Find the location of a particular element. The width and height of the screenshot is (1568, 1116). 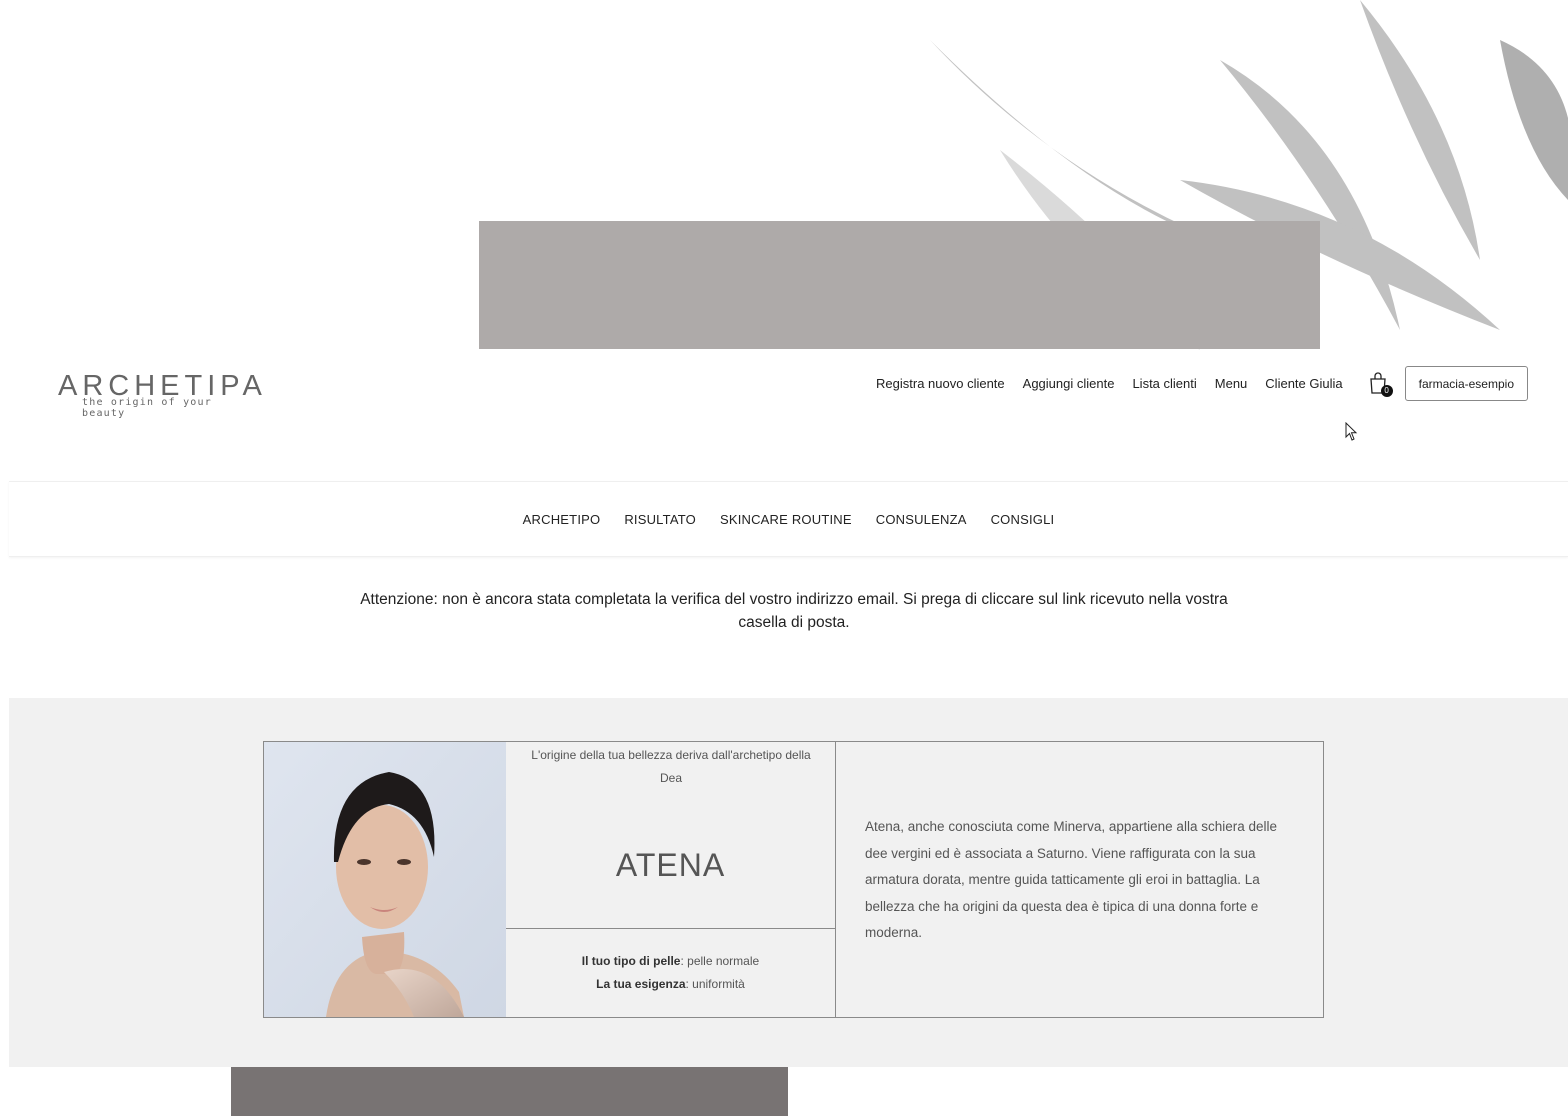

bottom-banner-placeholder is located at coordinates (509, 1091).